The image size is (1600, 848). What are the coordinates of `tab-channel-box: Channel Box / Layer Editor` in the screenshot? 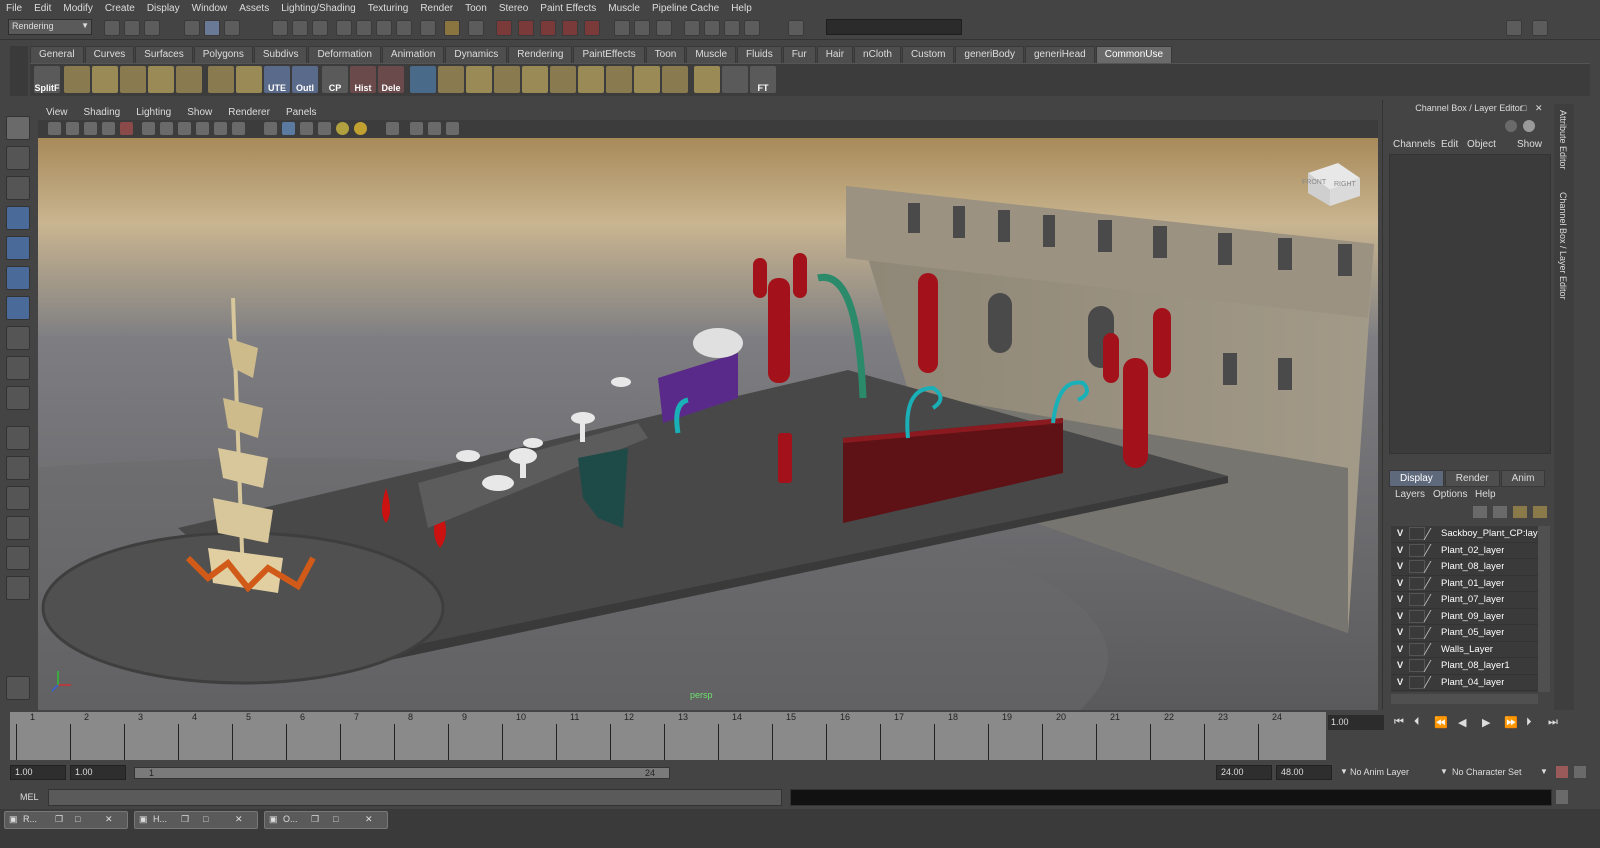 It's located at (1563, 246).